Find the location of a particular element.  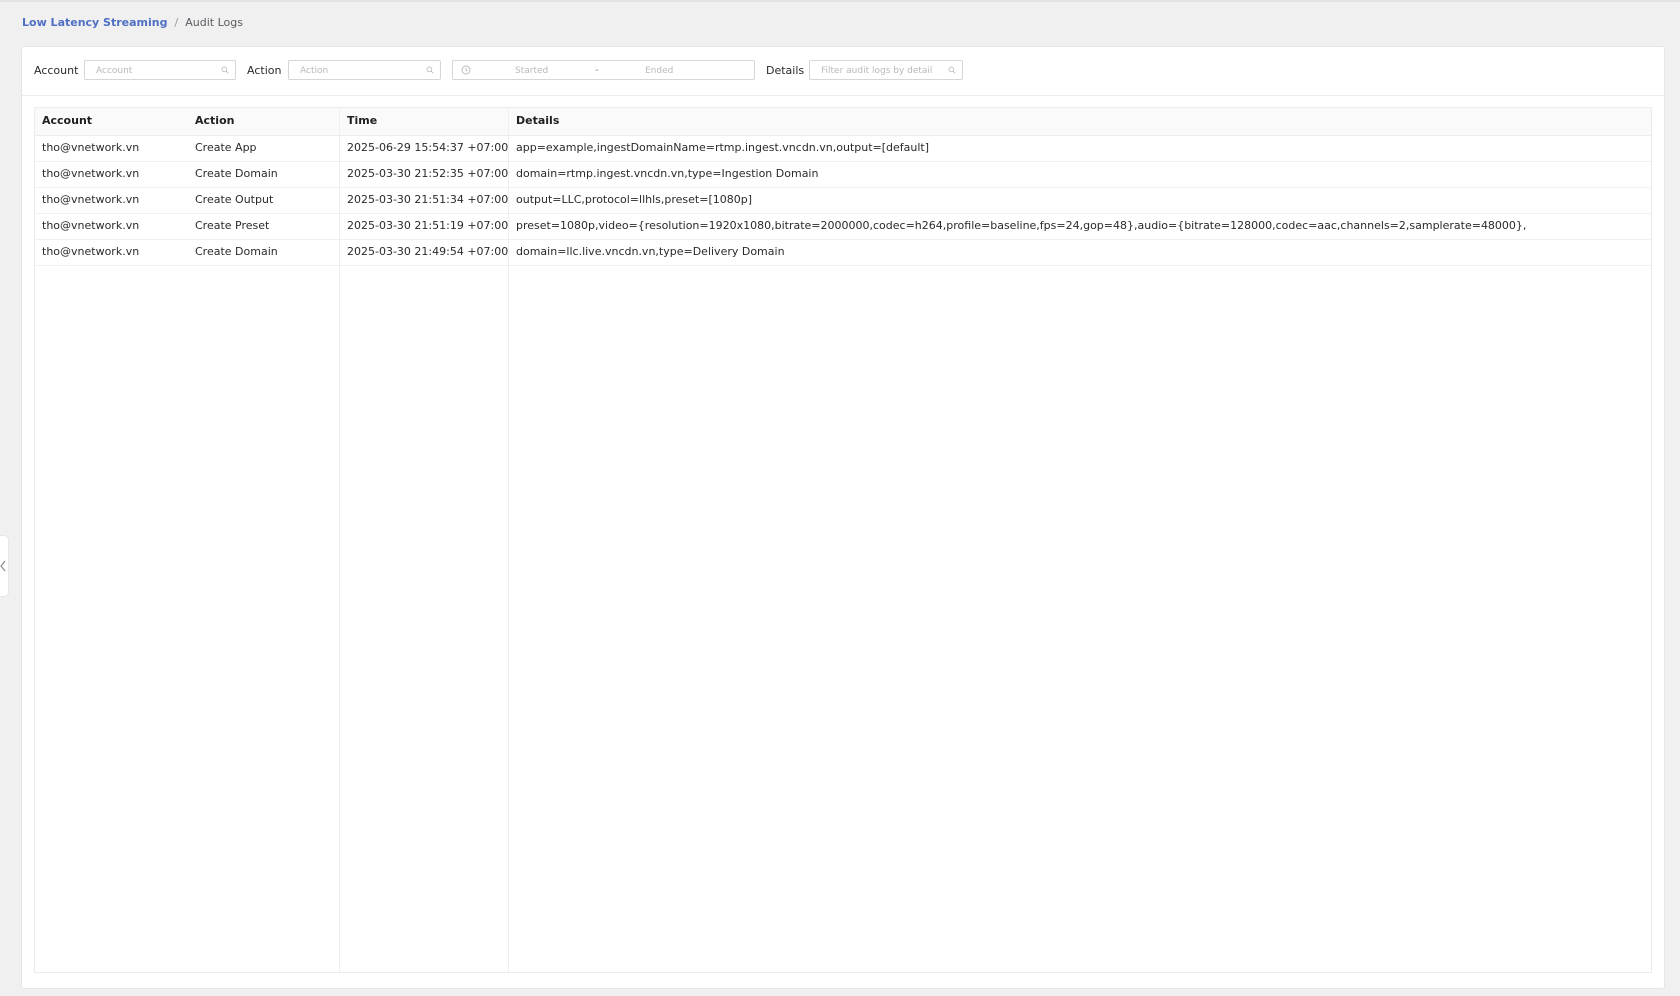

cell-action: Create Output is located at coordinates (234, 199).